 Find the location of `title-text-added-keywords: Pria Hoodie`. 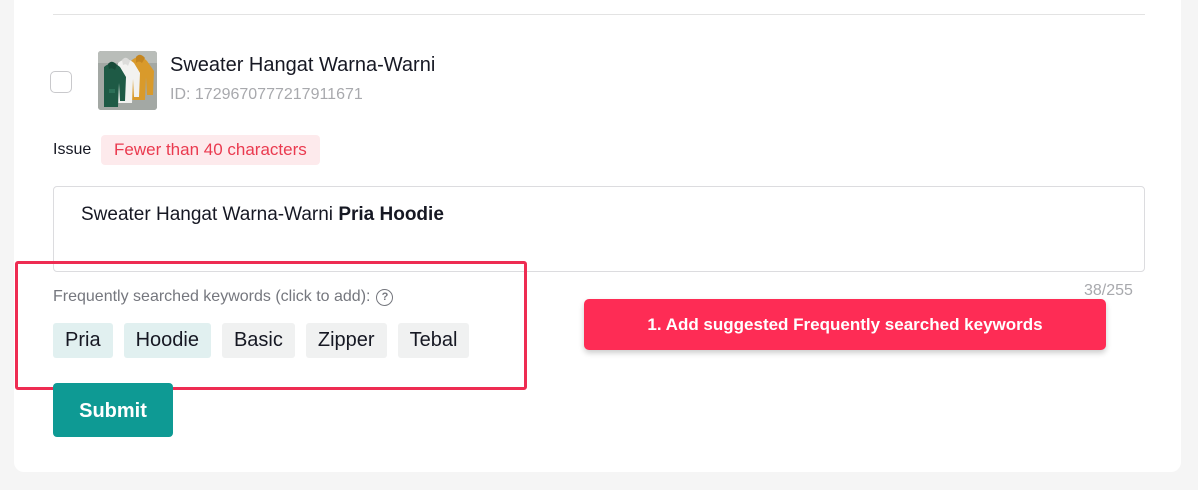

title-text-added-keywords: Pria Hoodie is located at coordinates (391, 214).